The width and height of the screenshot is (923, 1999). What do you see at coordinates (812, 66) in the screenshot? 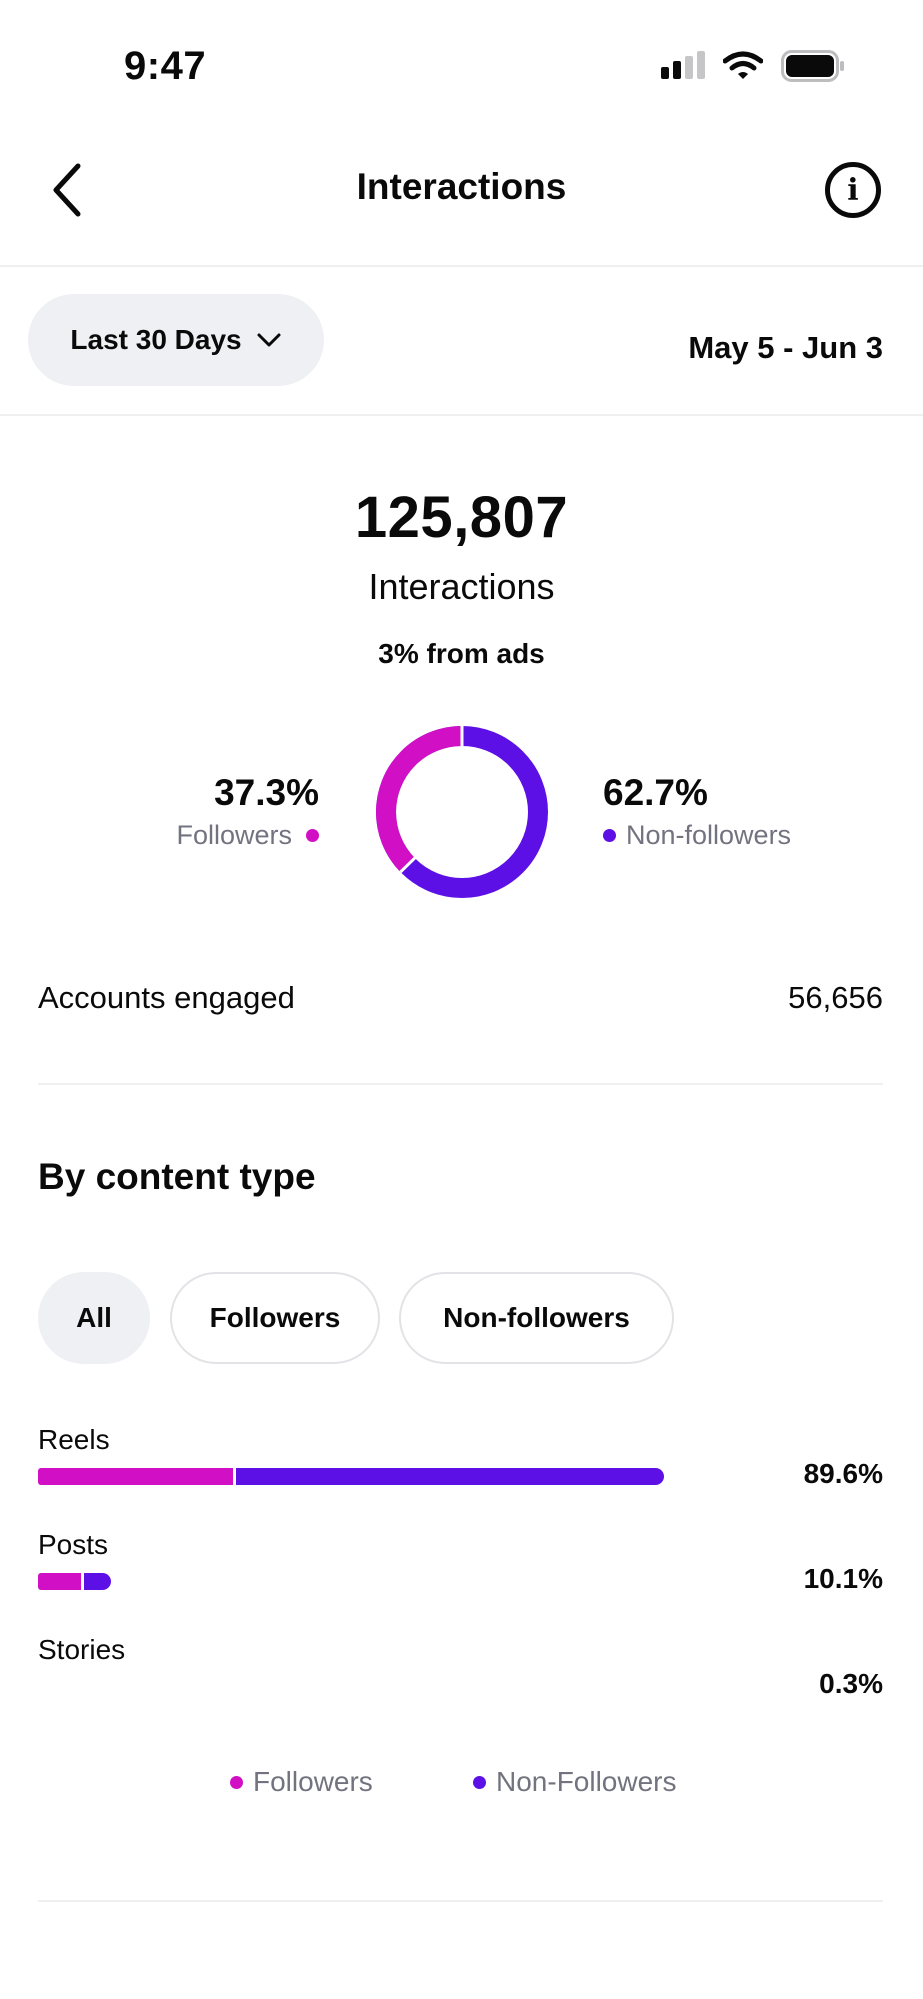
I see `battery-icon` at bounding box center [812, 66].